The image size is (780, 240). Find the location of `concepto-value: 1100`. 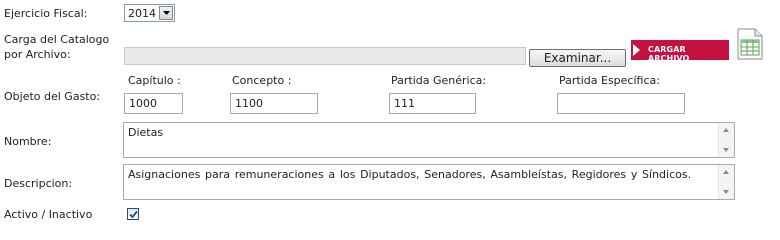

concepto-value: 1100 is located at coordinates (249, 103).